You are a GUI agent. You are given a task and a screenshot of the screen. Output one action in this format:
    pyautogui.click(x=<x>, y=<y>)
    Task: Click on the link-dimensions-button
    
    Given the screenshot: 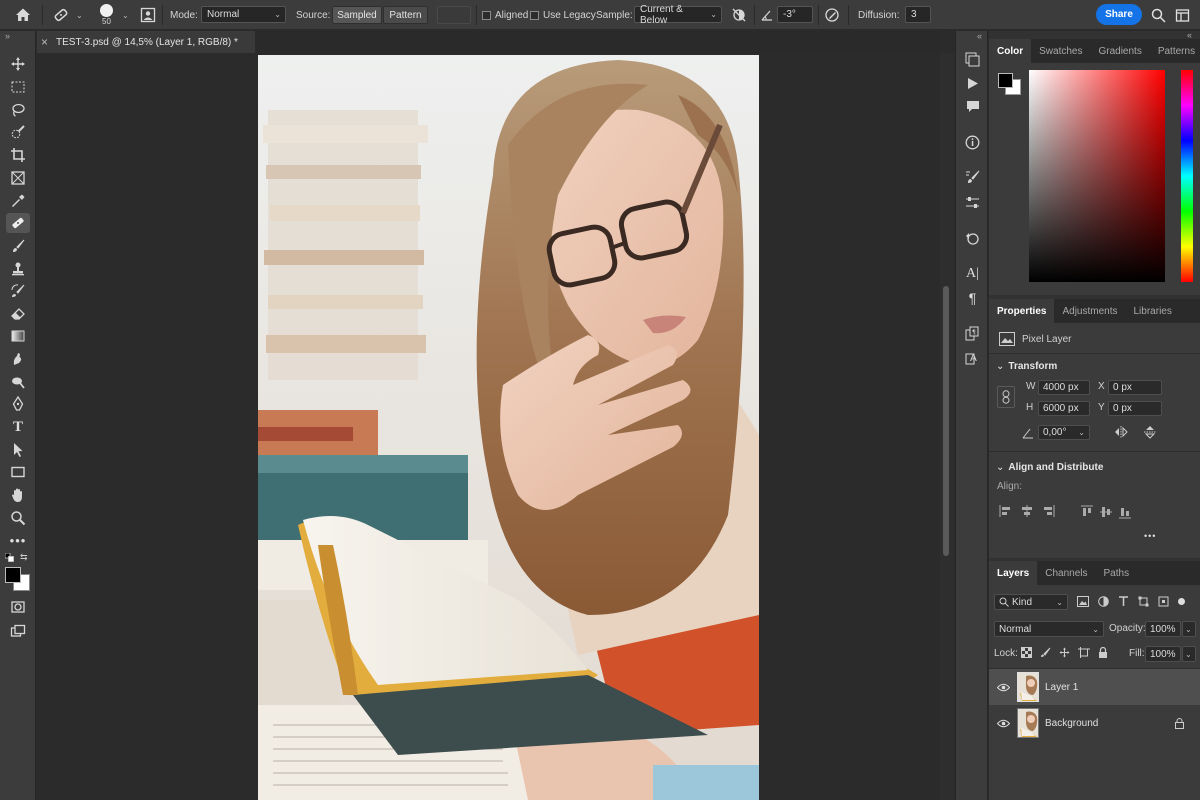 What is the action you would take?
    pyautogui.click(x=1006, y=397)
    